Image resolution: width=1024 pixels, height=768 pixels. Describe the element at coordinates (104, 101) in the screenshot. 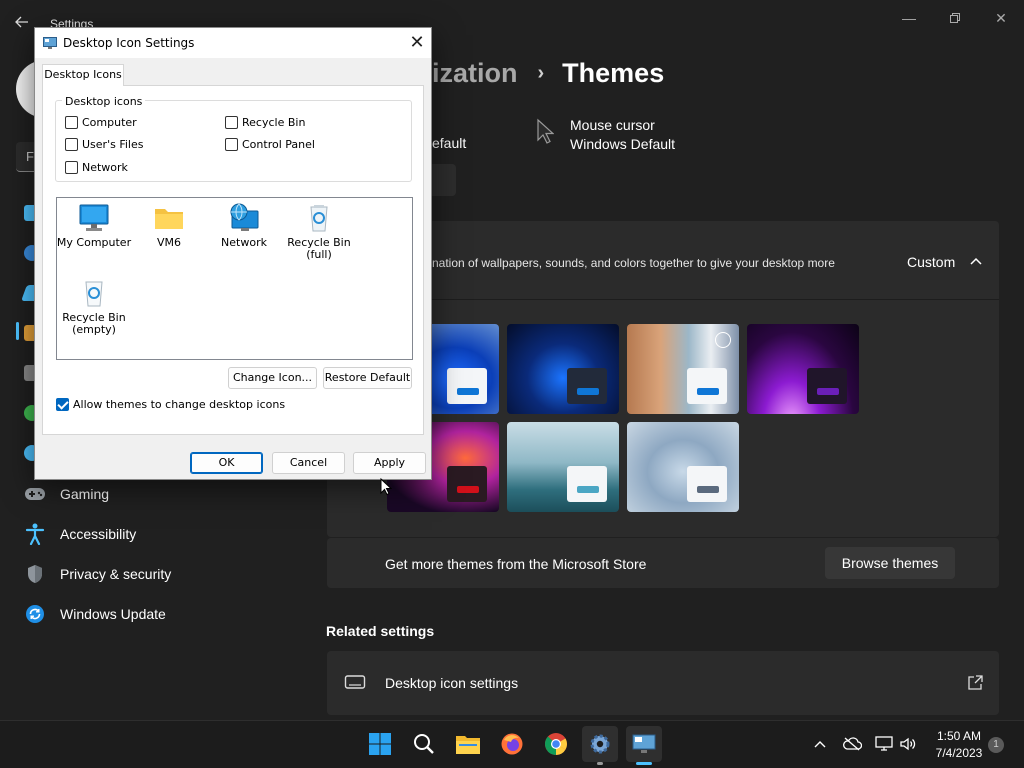

I see `group-label: Desktop icons` at that location.